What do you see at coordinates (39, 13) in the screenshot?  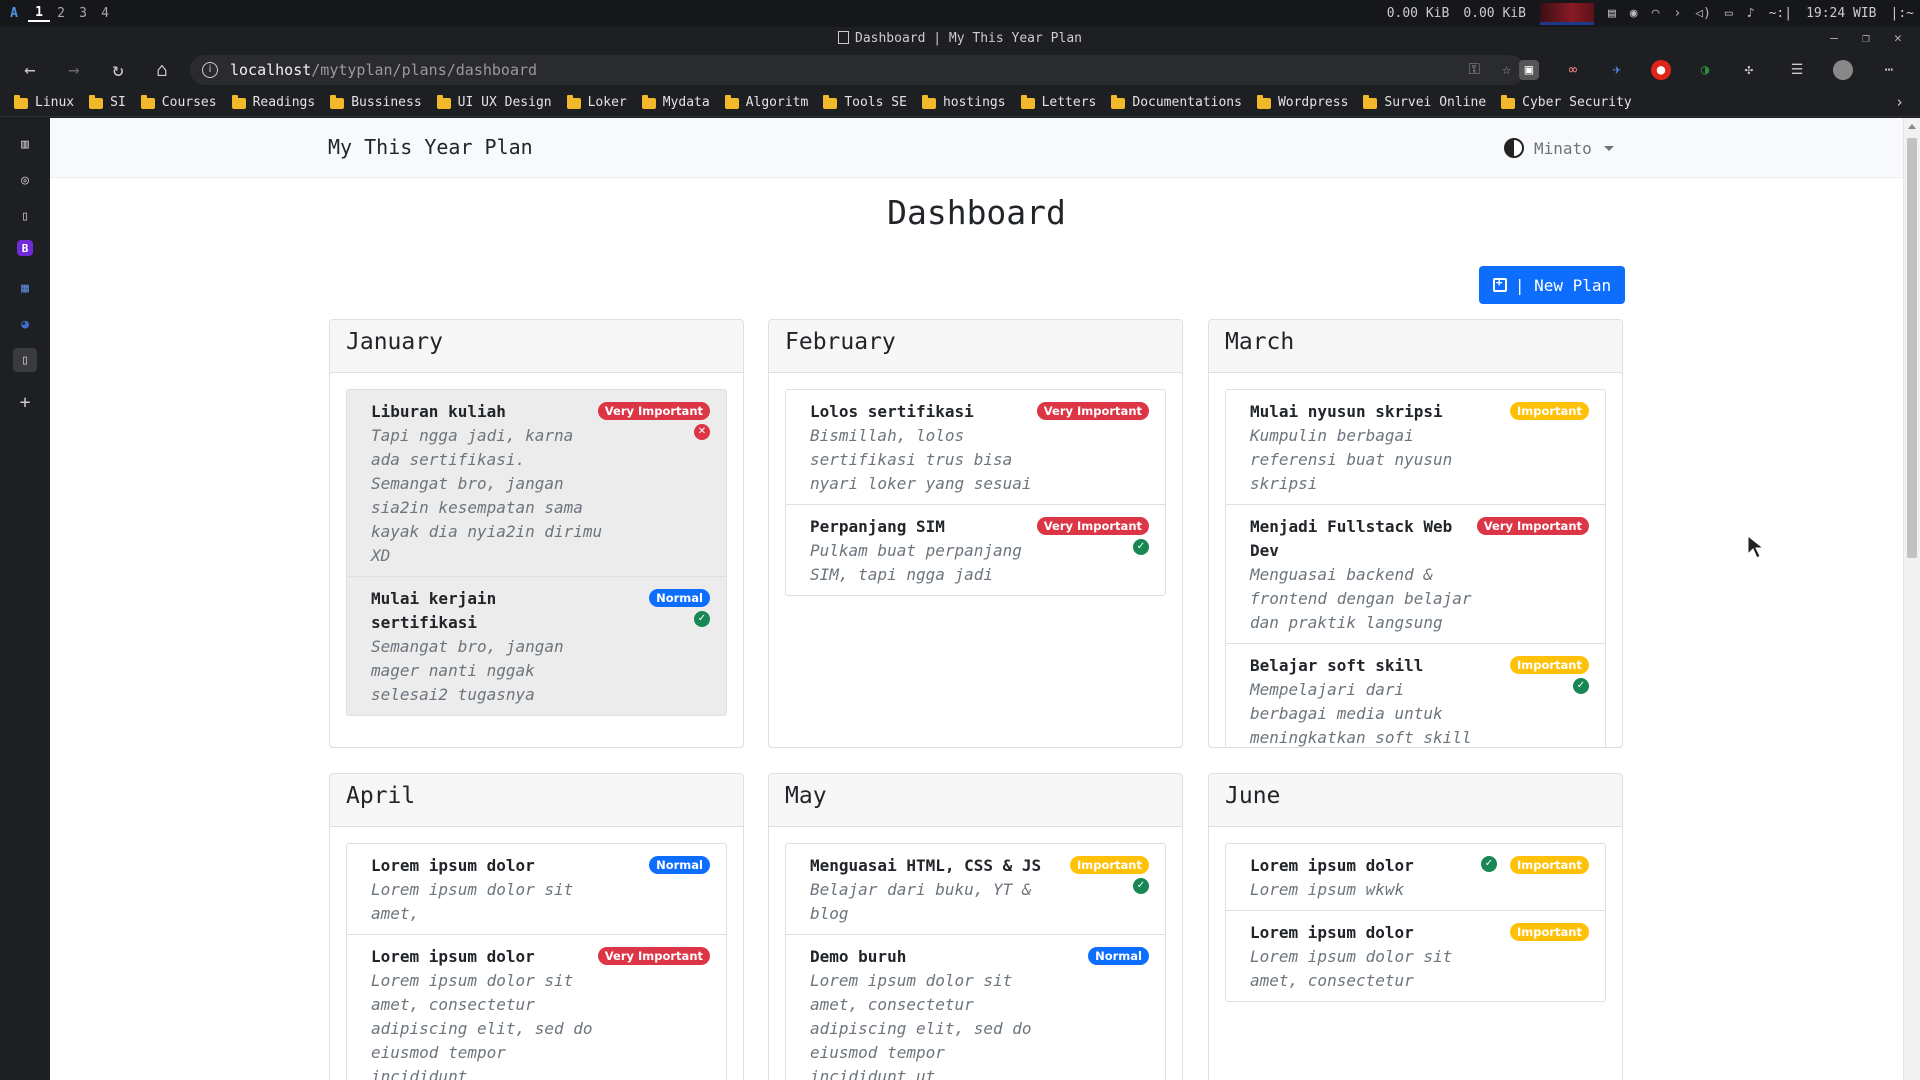 I see `workspace-1: 1` at bounding box center [39, 13].